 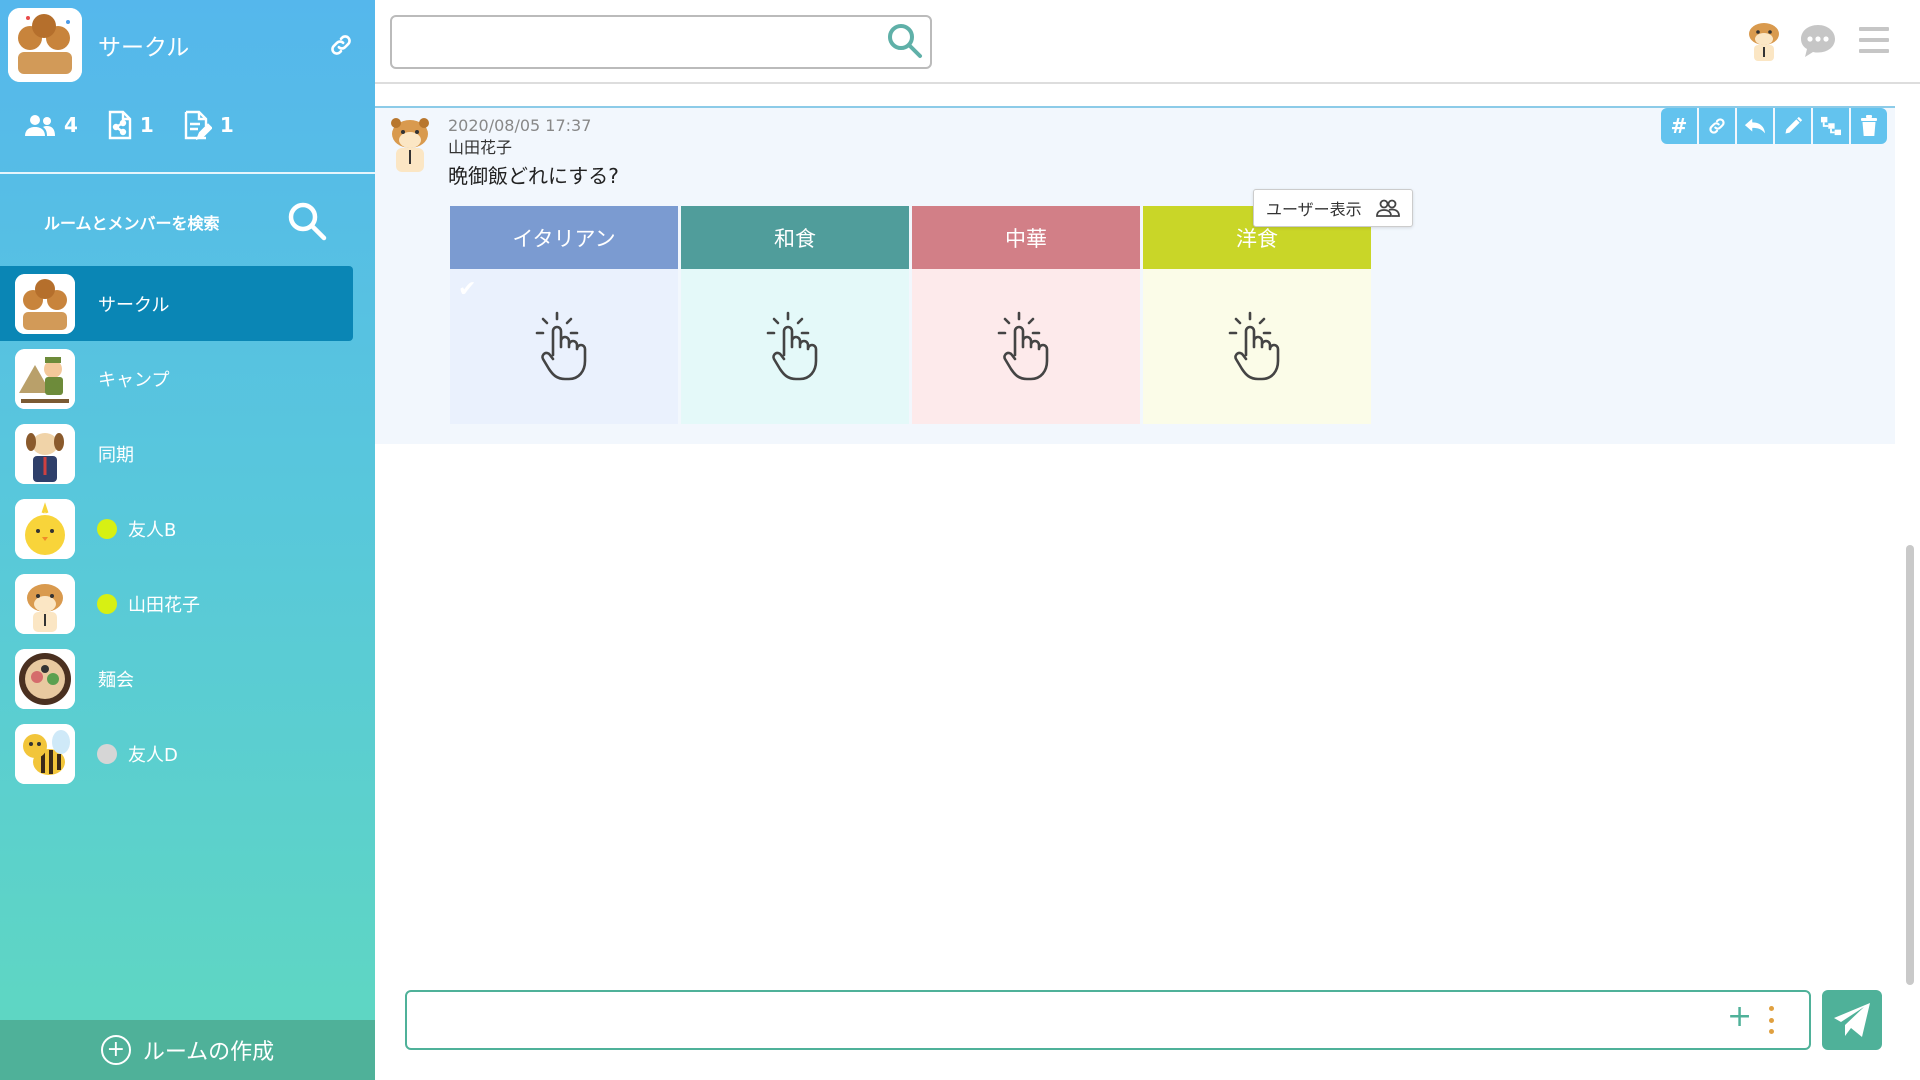 What do you see at coordinates (1910, 765) in the screenshot?
I see `scrollbar` at bounding box center [1910, 765].